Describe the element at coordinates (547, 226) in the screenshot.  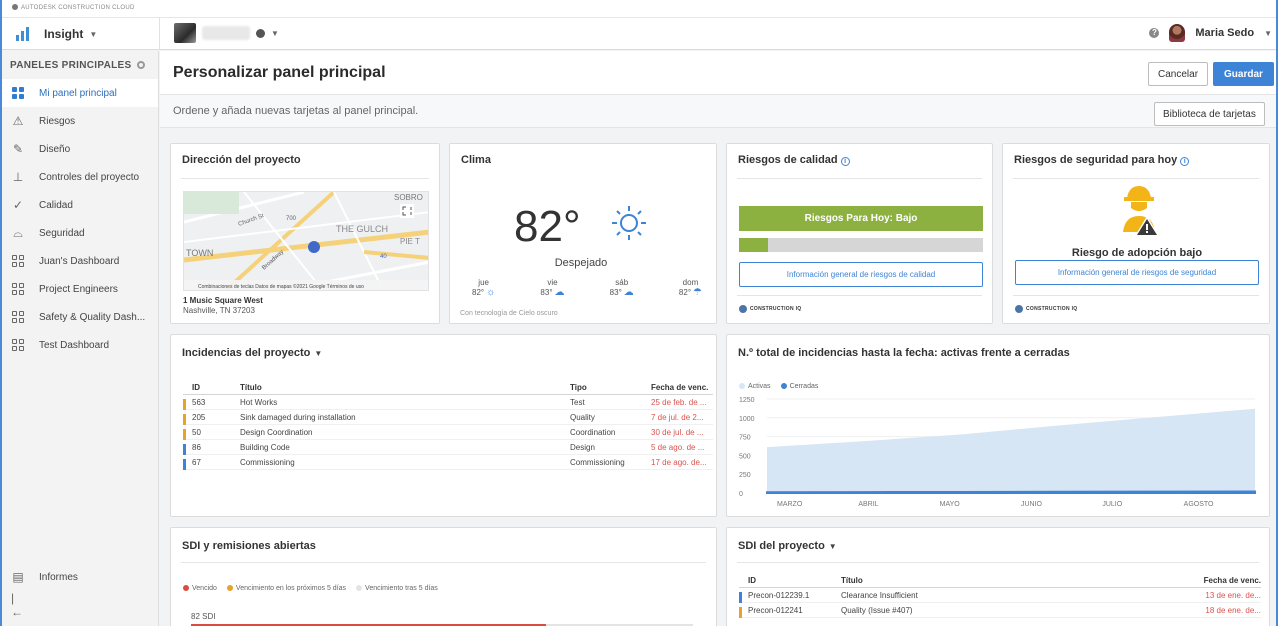
I see `current-temperature: 82°` at that location.